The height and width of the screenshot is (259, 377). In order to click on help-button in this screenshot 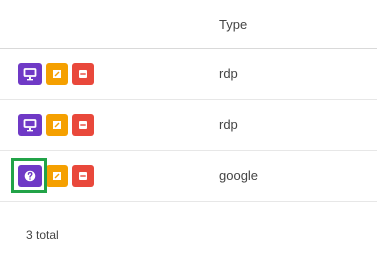, I will do `click(30, 176)`.